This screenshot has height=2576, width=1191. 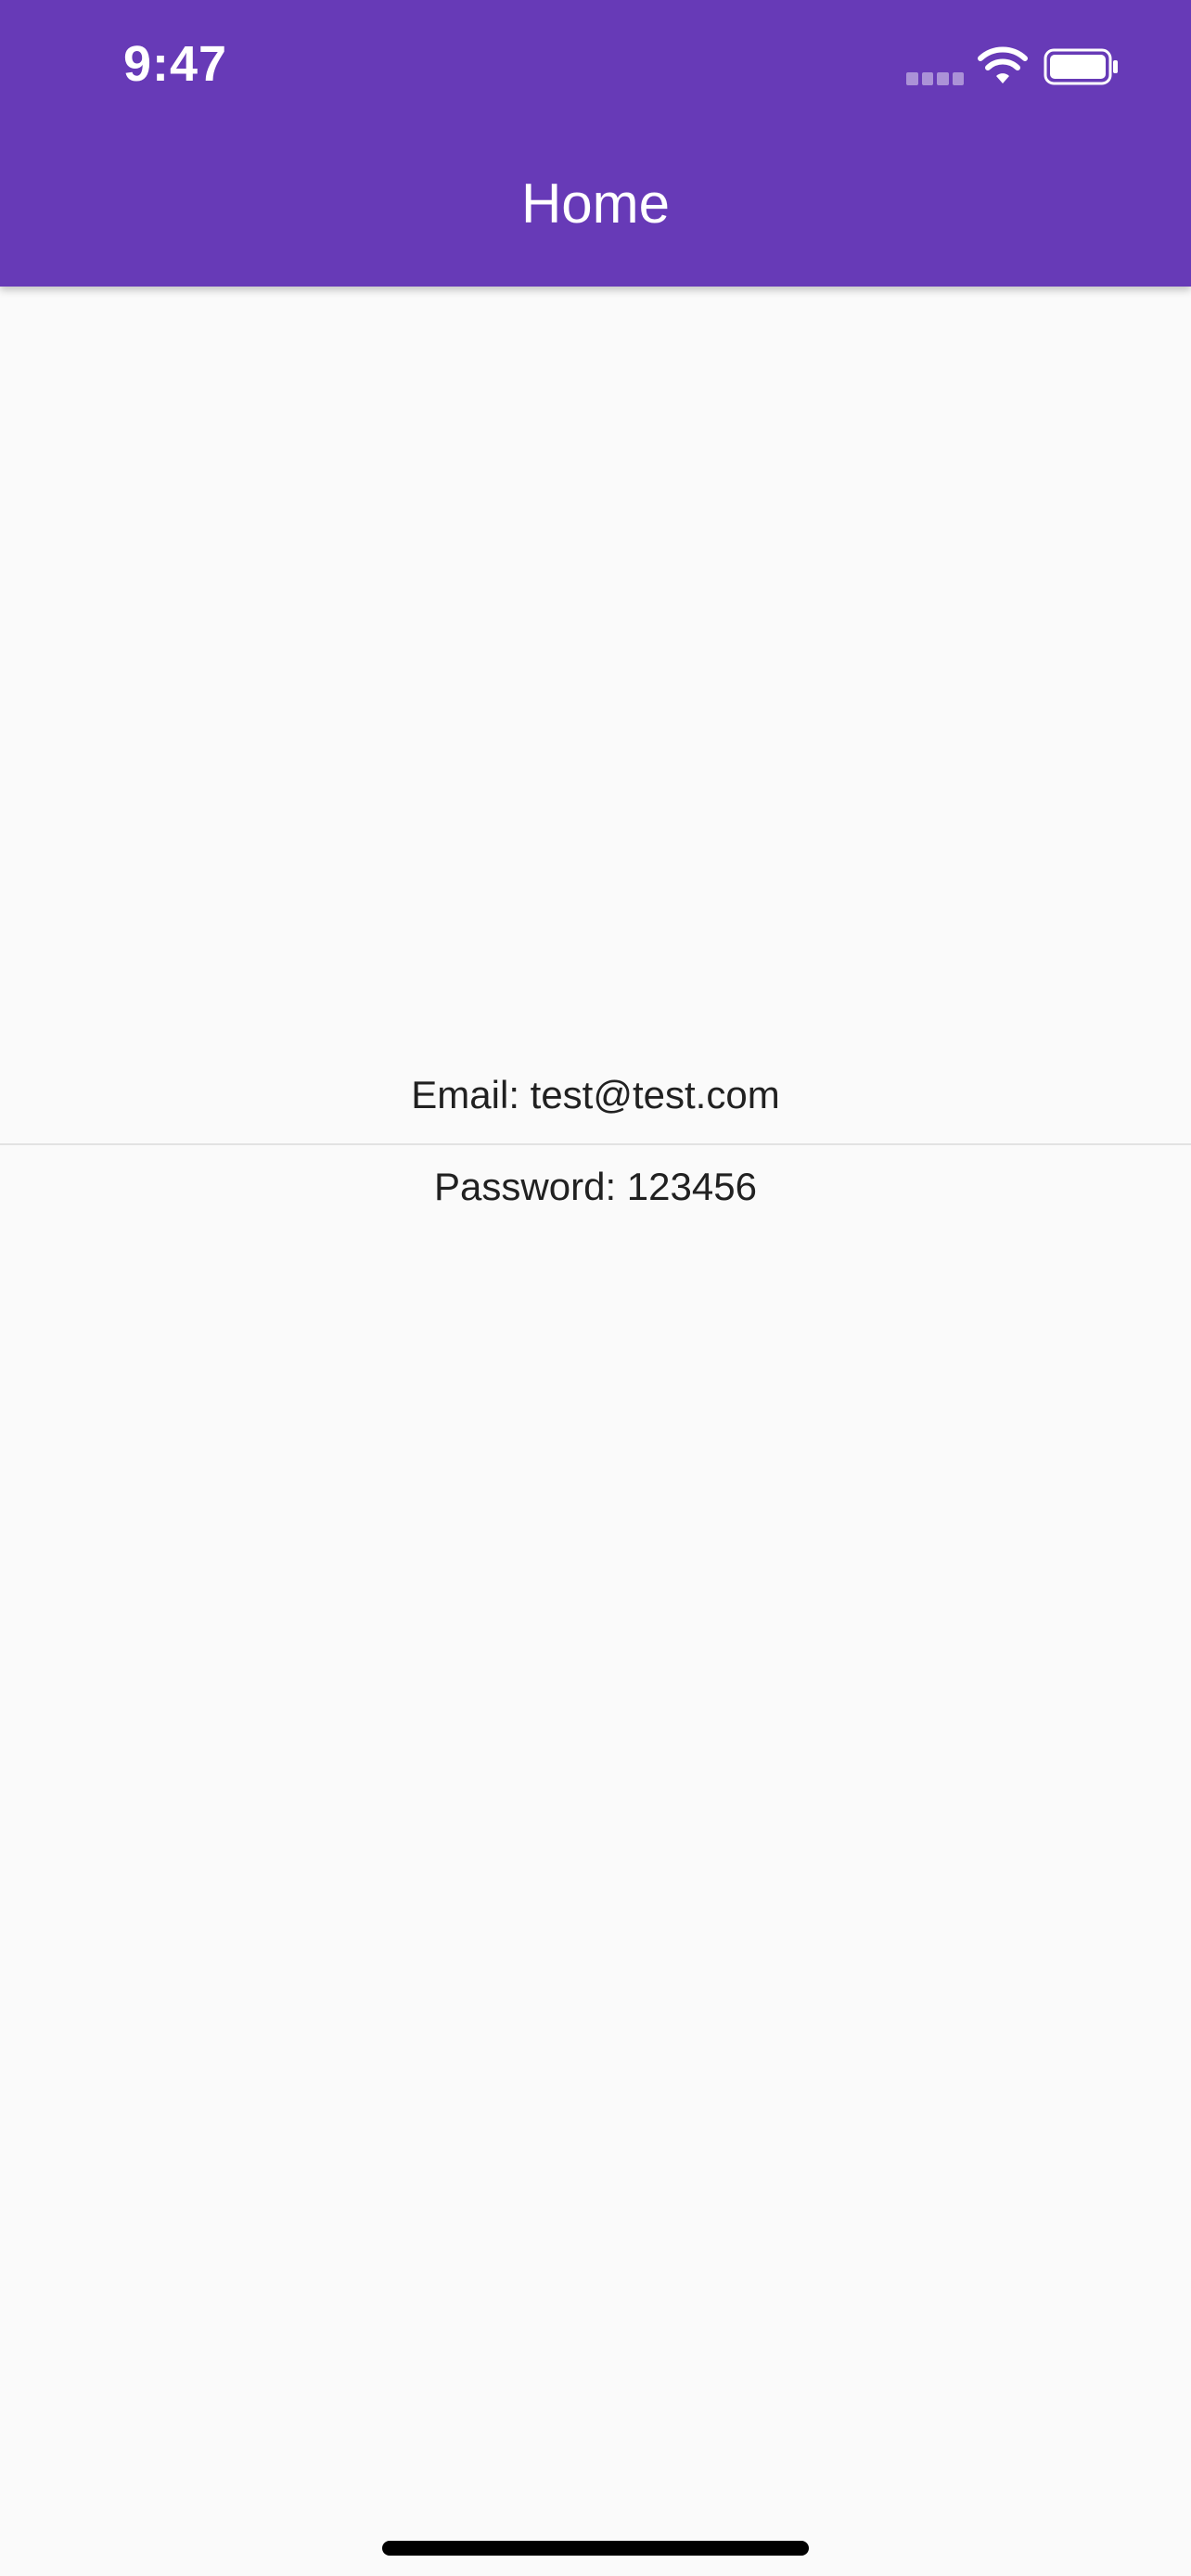 What do you see at coordinates (175, 64) in the screenshot?
I see `status-time: 9:47` at bounding box center [175, 64].